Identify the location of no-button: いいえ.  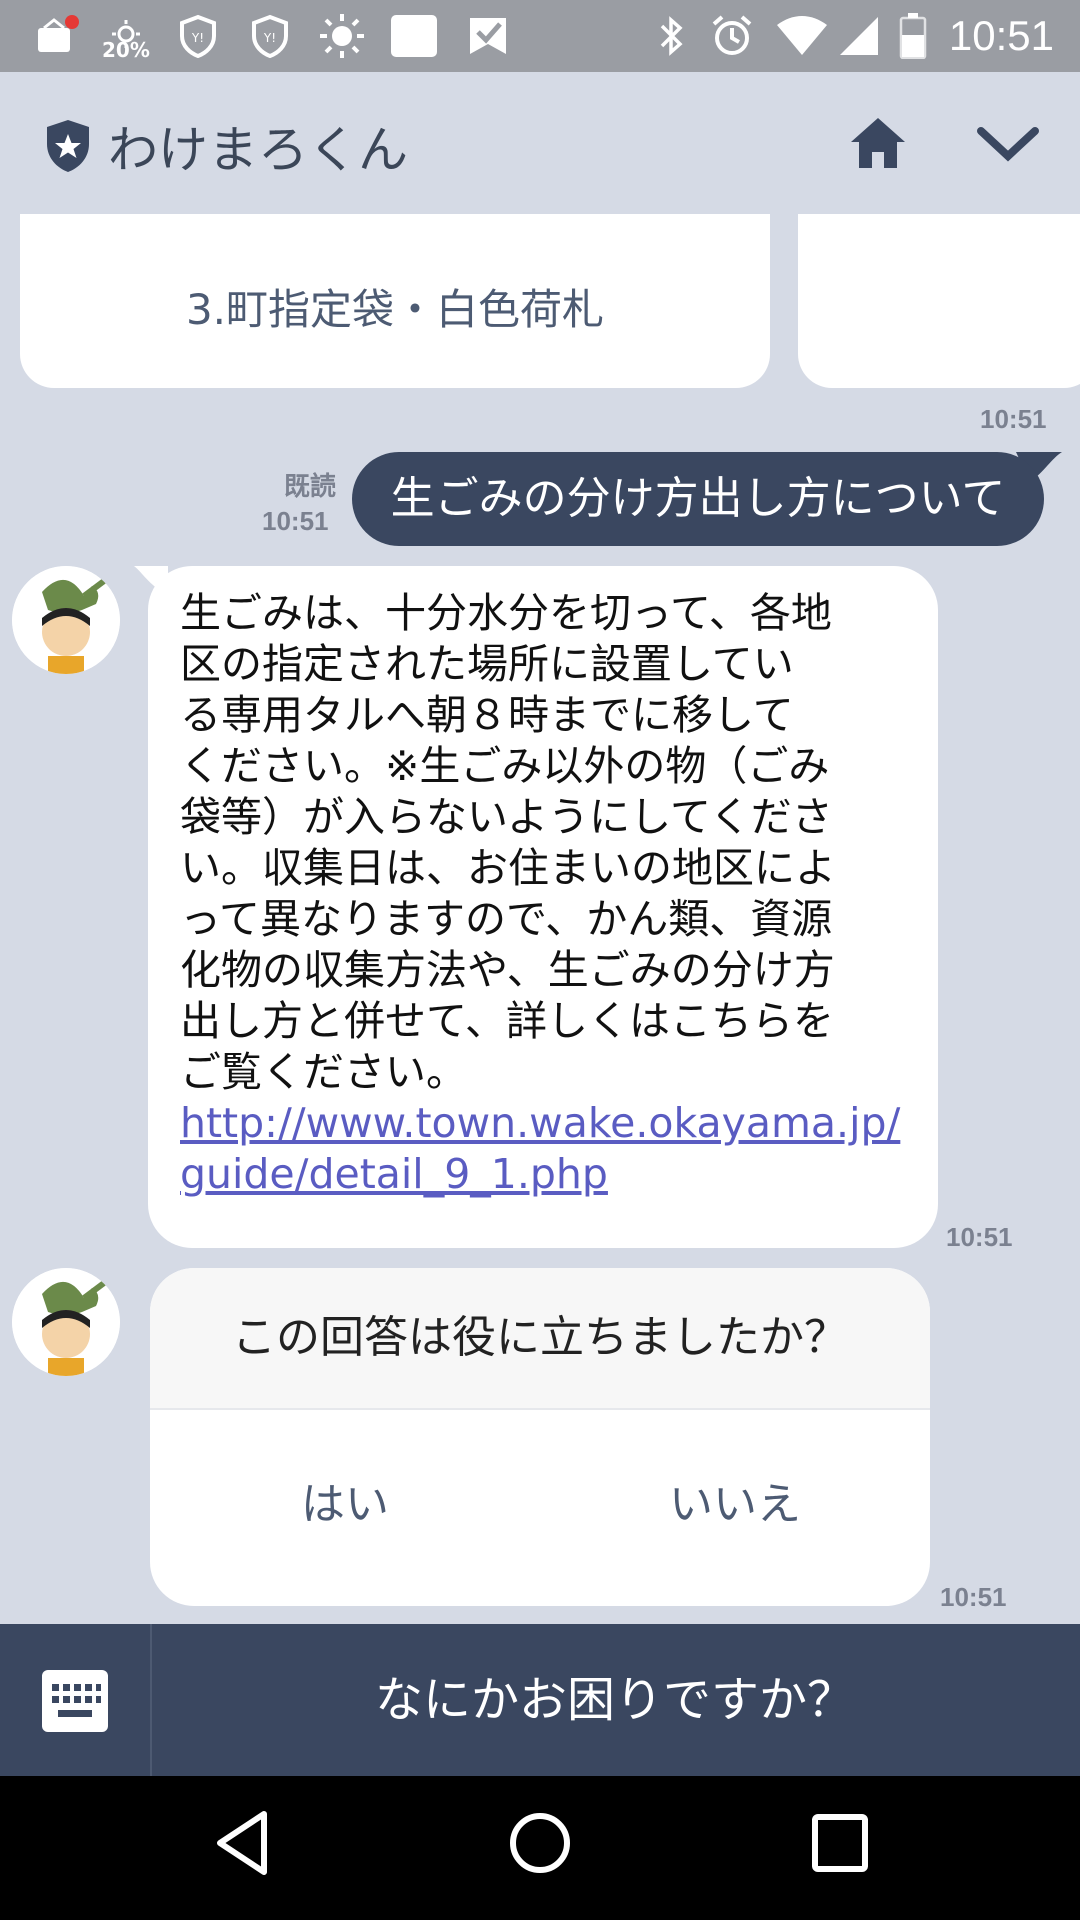
(735, 1508).